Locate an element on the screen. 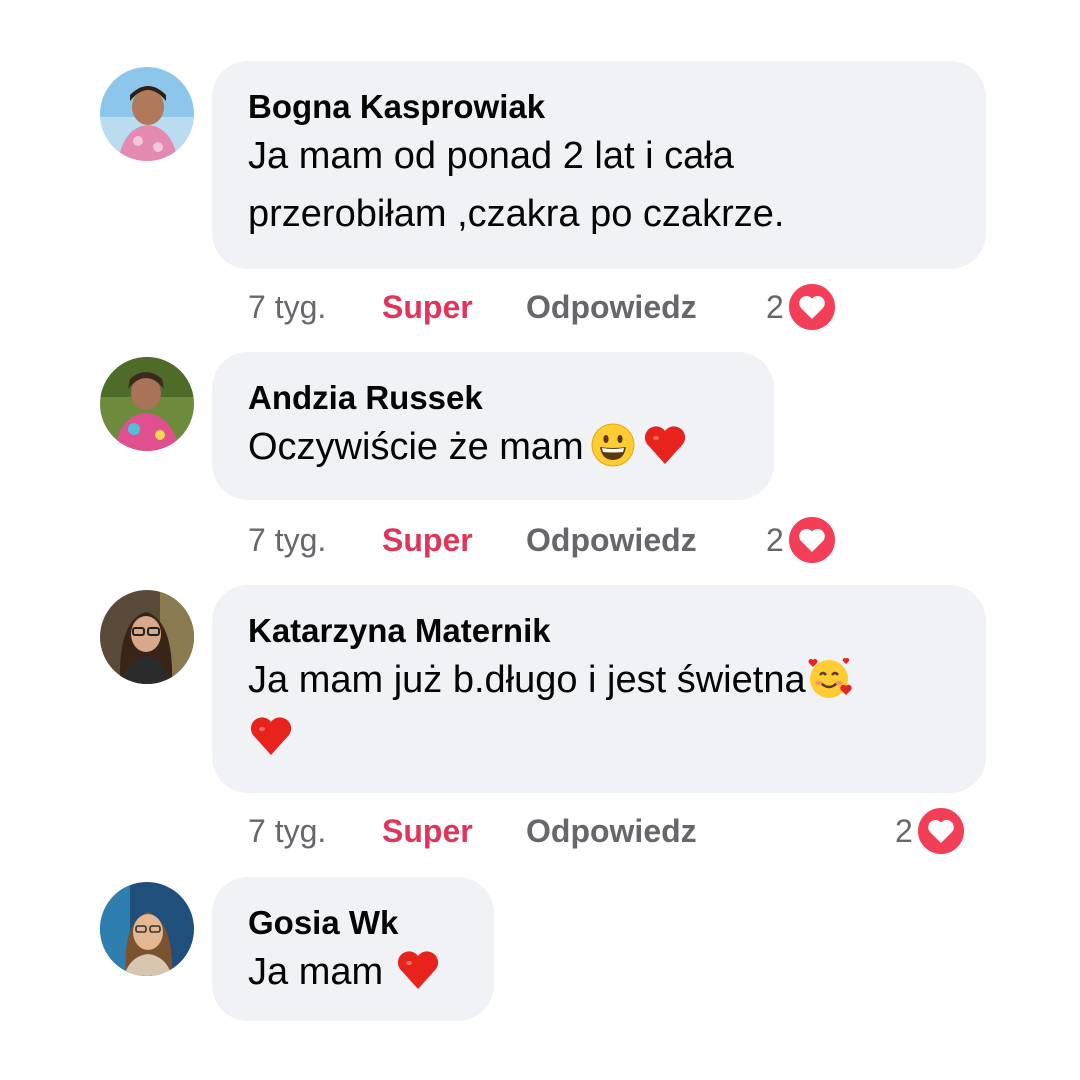 Image resolution: width=1080 pixels, height=1080 pixels. comment-text: Ja mam is located at coordinates (354, 972).